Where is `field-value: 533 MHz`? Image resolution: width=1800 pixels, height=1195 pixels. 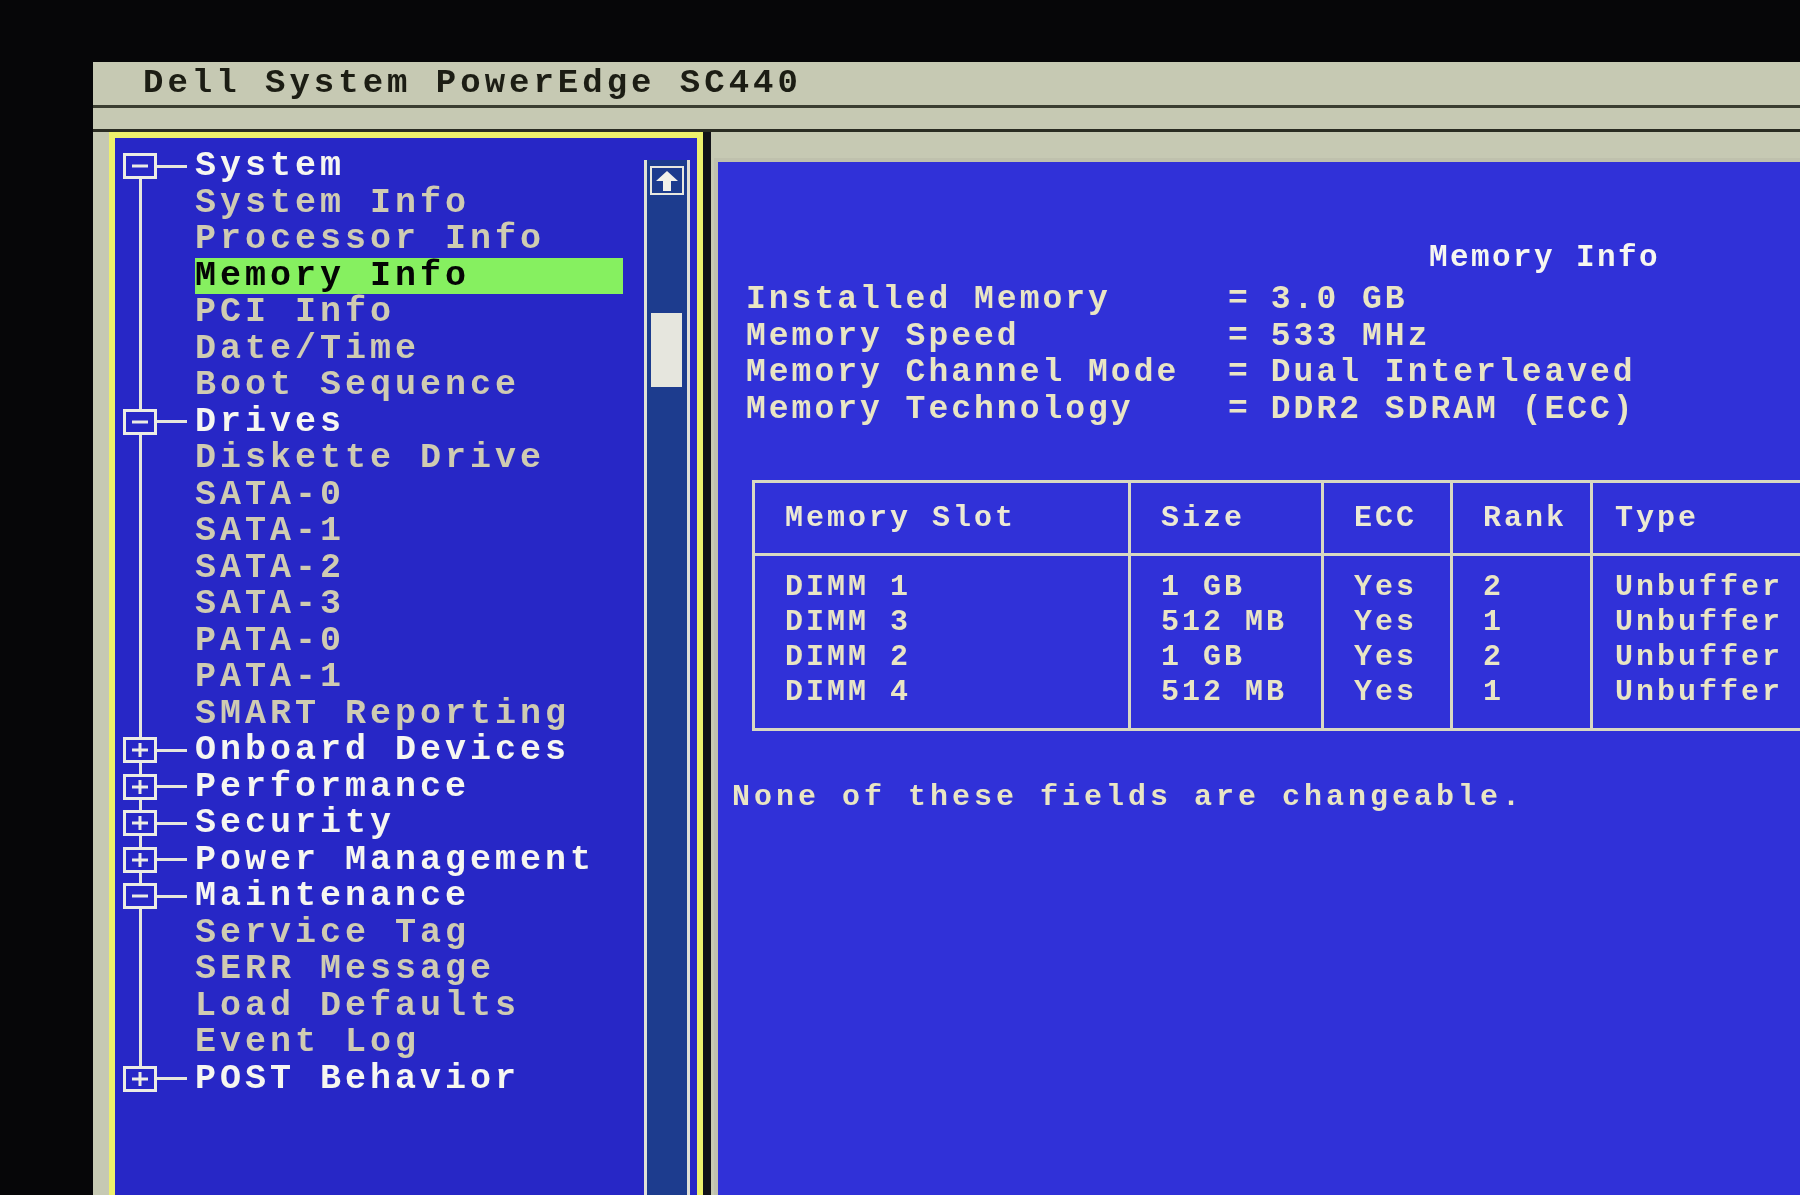 field-value: 533 MHz is located at coordinates (1351, 336).